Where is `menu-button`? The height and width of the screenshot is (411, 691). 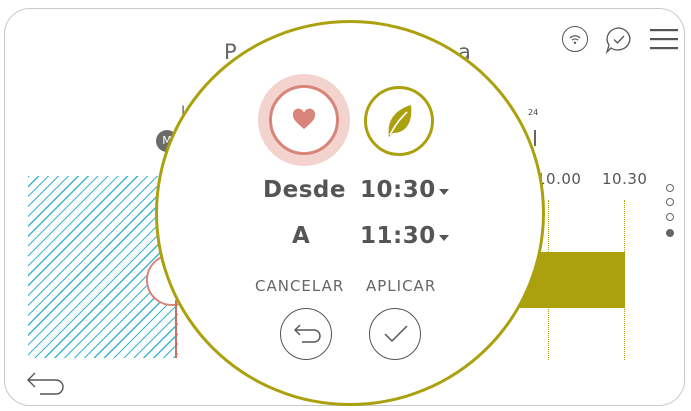 menu-button is located at coordinates (664, 39).